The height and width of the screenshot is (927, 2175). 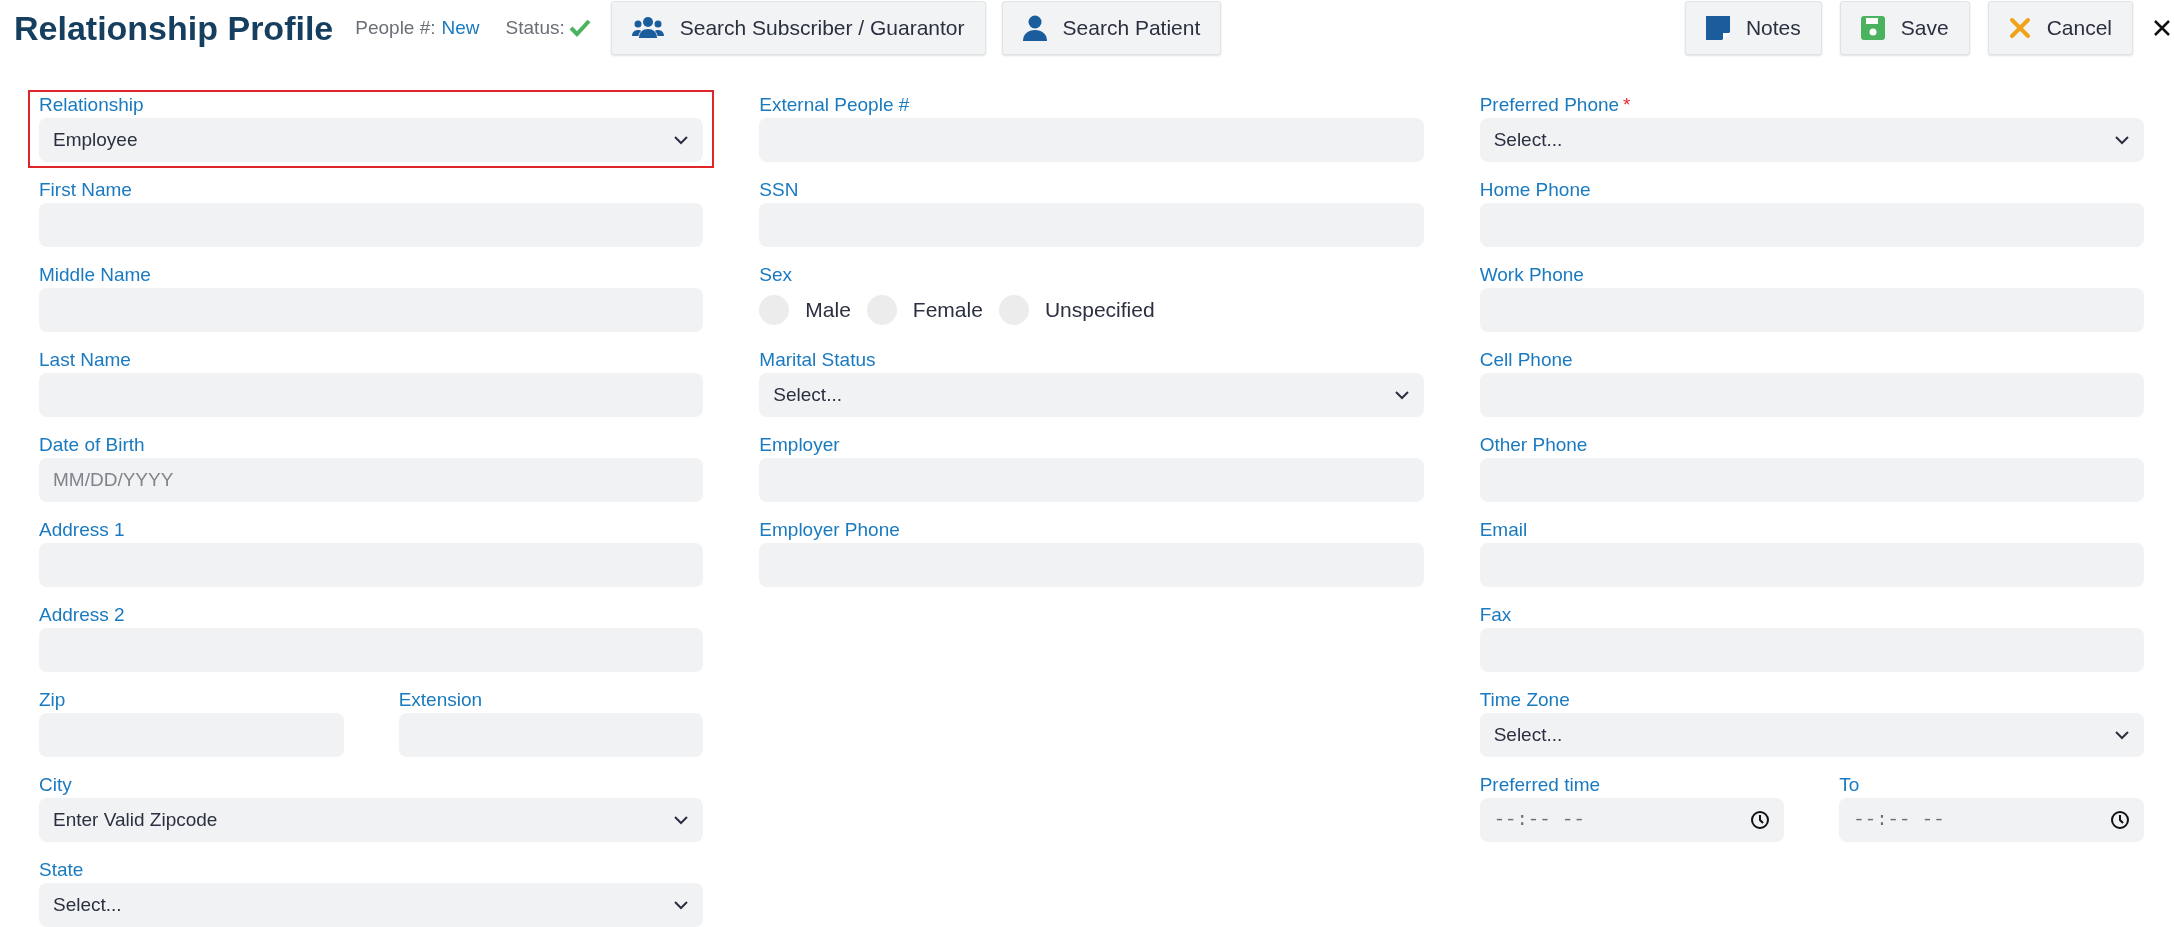 What do you see at coordinates (85, 190) in the screenshot?
I see `field-label: First Name` at bounding box center [85, 190].